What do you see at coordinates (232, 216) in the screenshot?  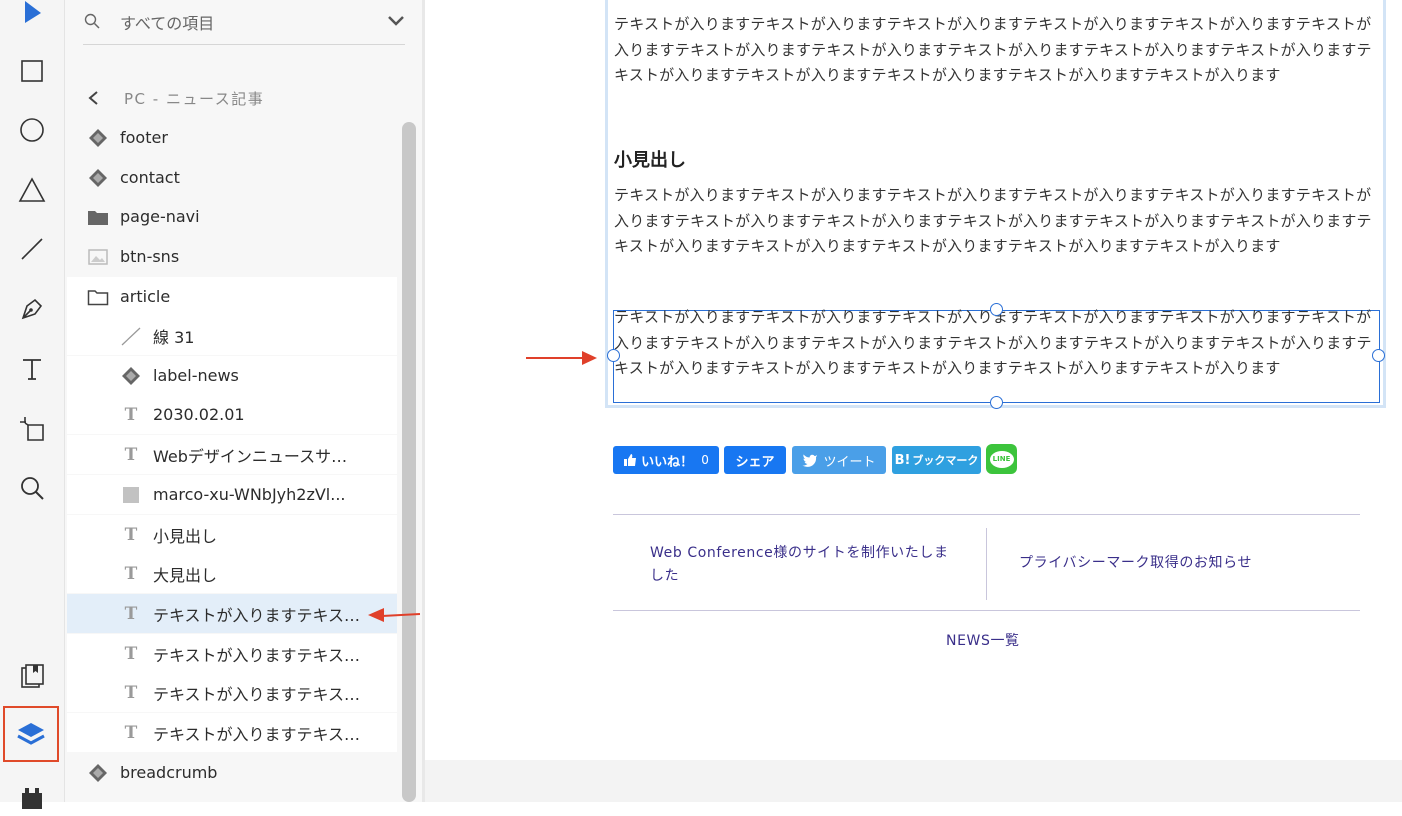 I see `layer-row: page-navi` at bounding box center [232, 216].